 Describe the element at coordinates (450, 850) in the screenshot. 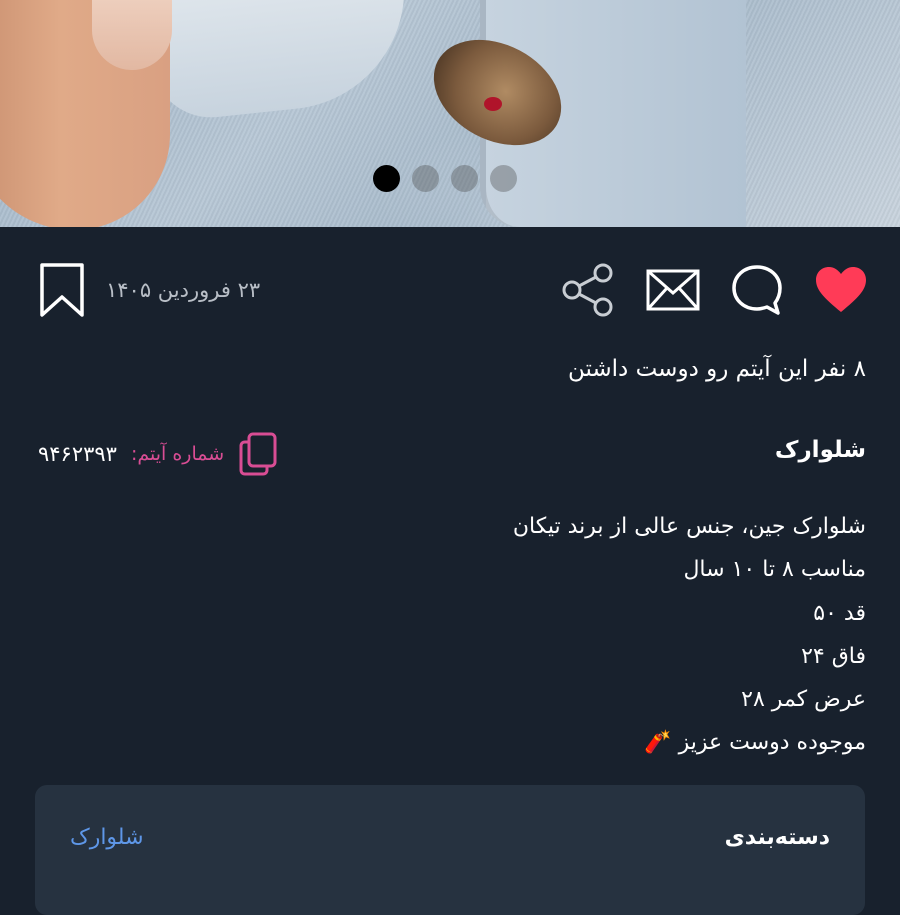

I see `category-card: دسته‌بندی شلوارک` at that location.